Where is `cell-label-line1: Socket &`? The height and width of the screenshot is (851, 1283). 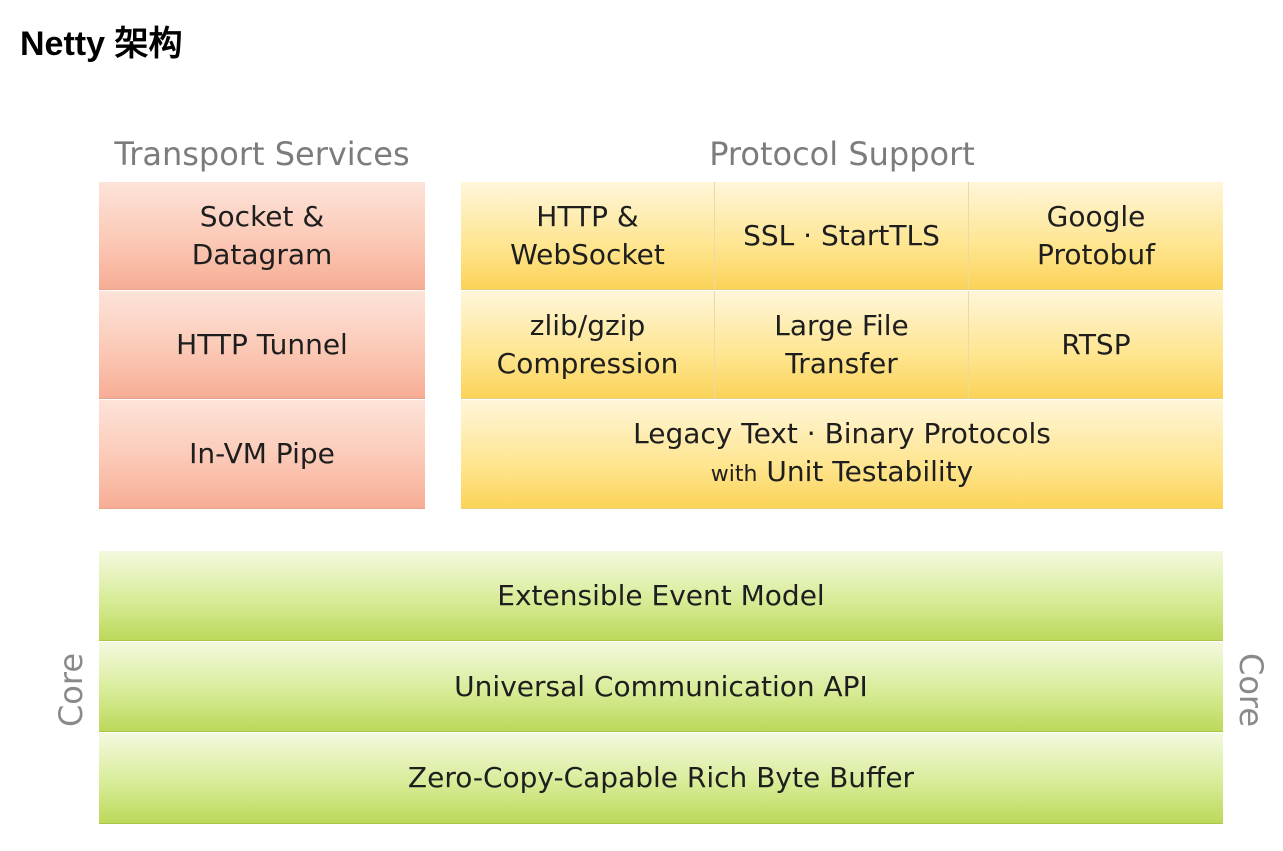 cell-label-line1: Socket & is located at coordinates (262, 216).